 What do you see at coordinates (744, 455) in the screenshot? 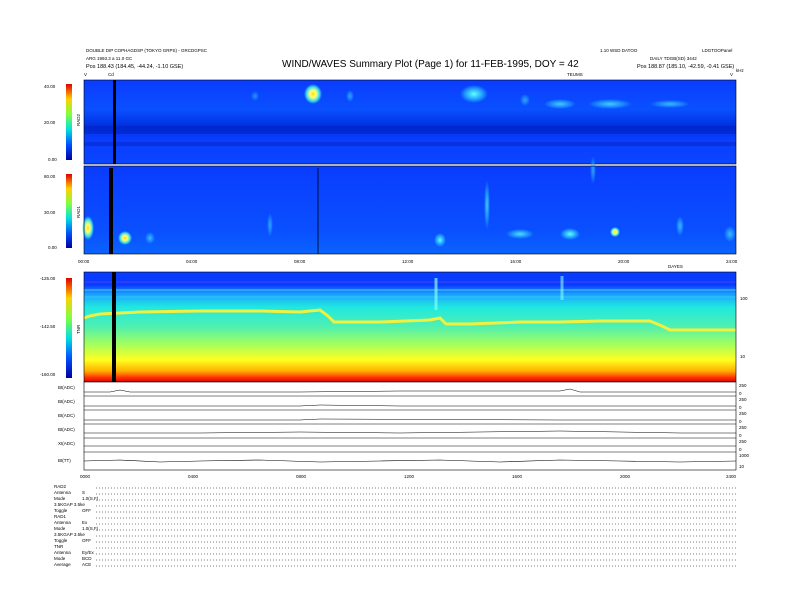
I see `anc-rtick: 1000` at bounding box center [744, 455].